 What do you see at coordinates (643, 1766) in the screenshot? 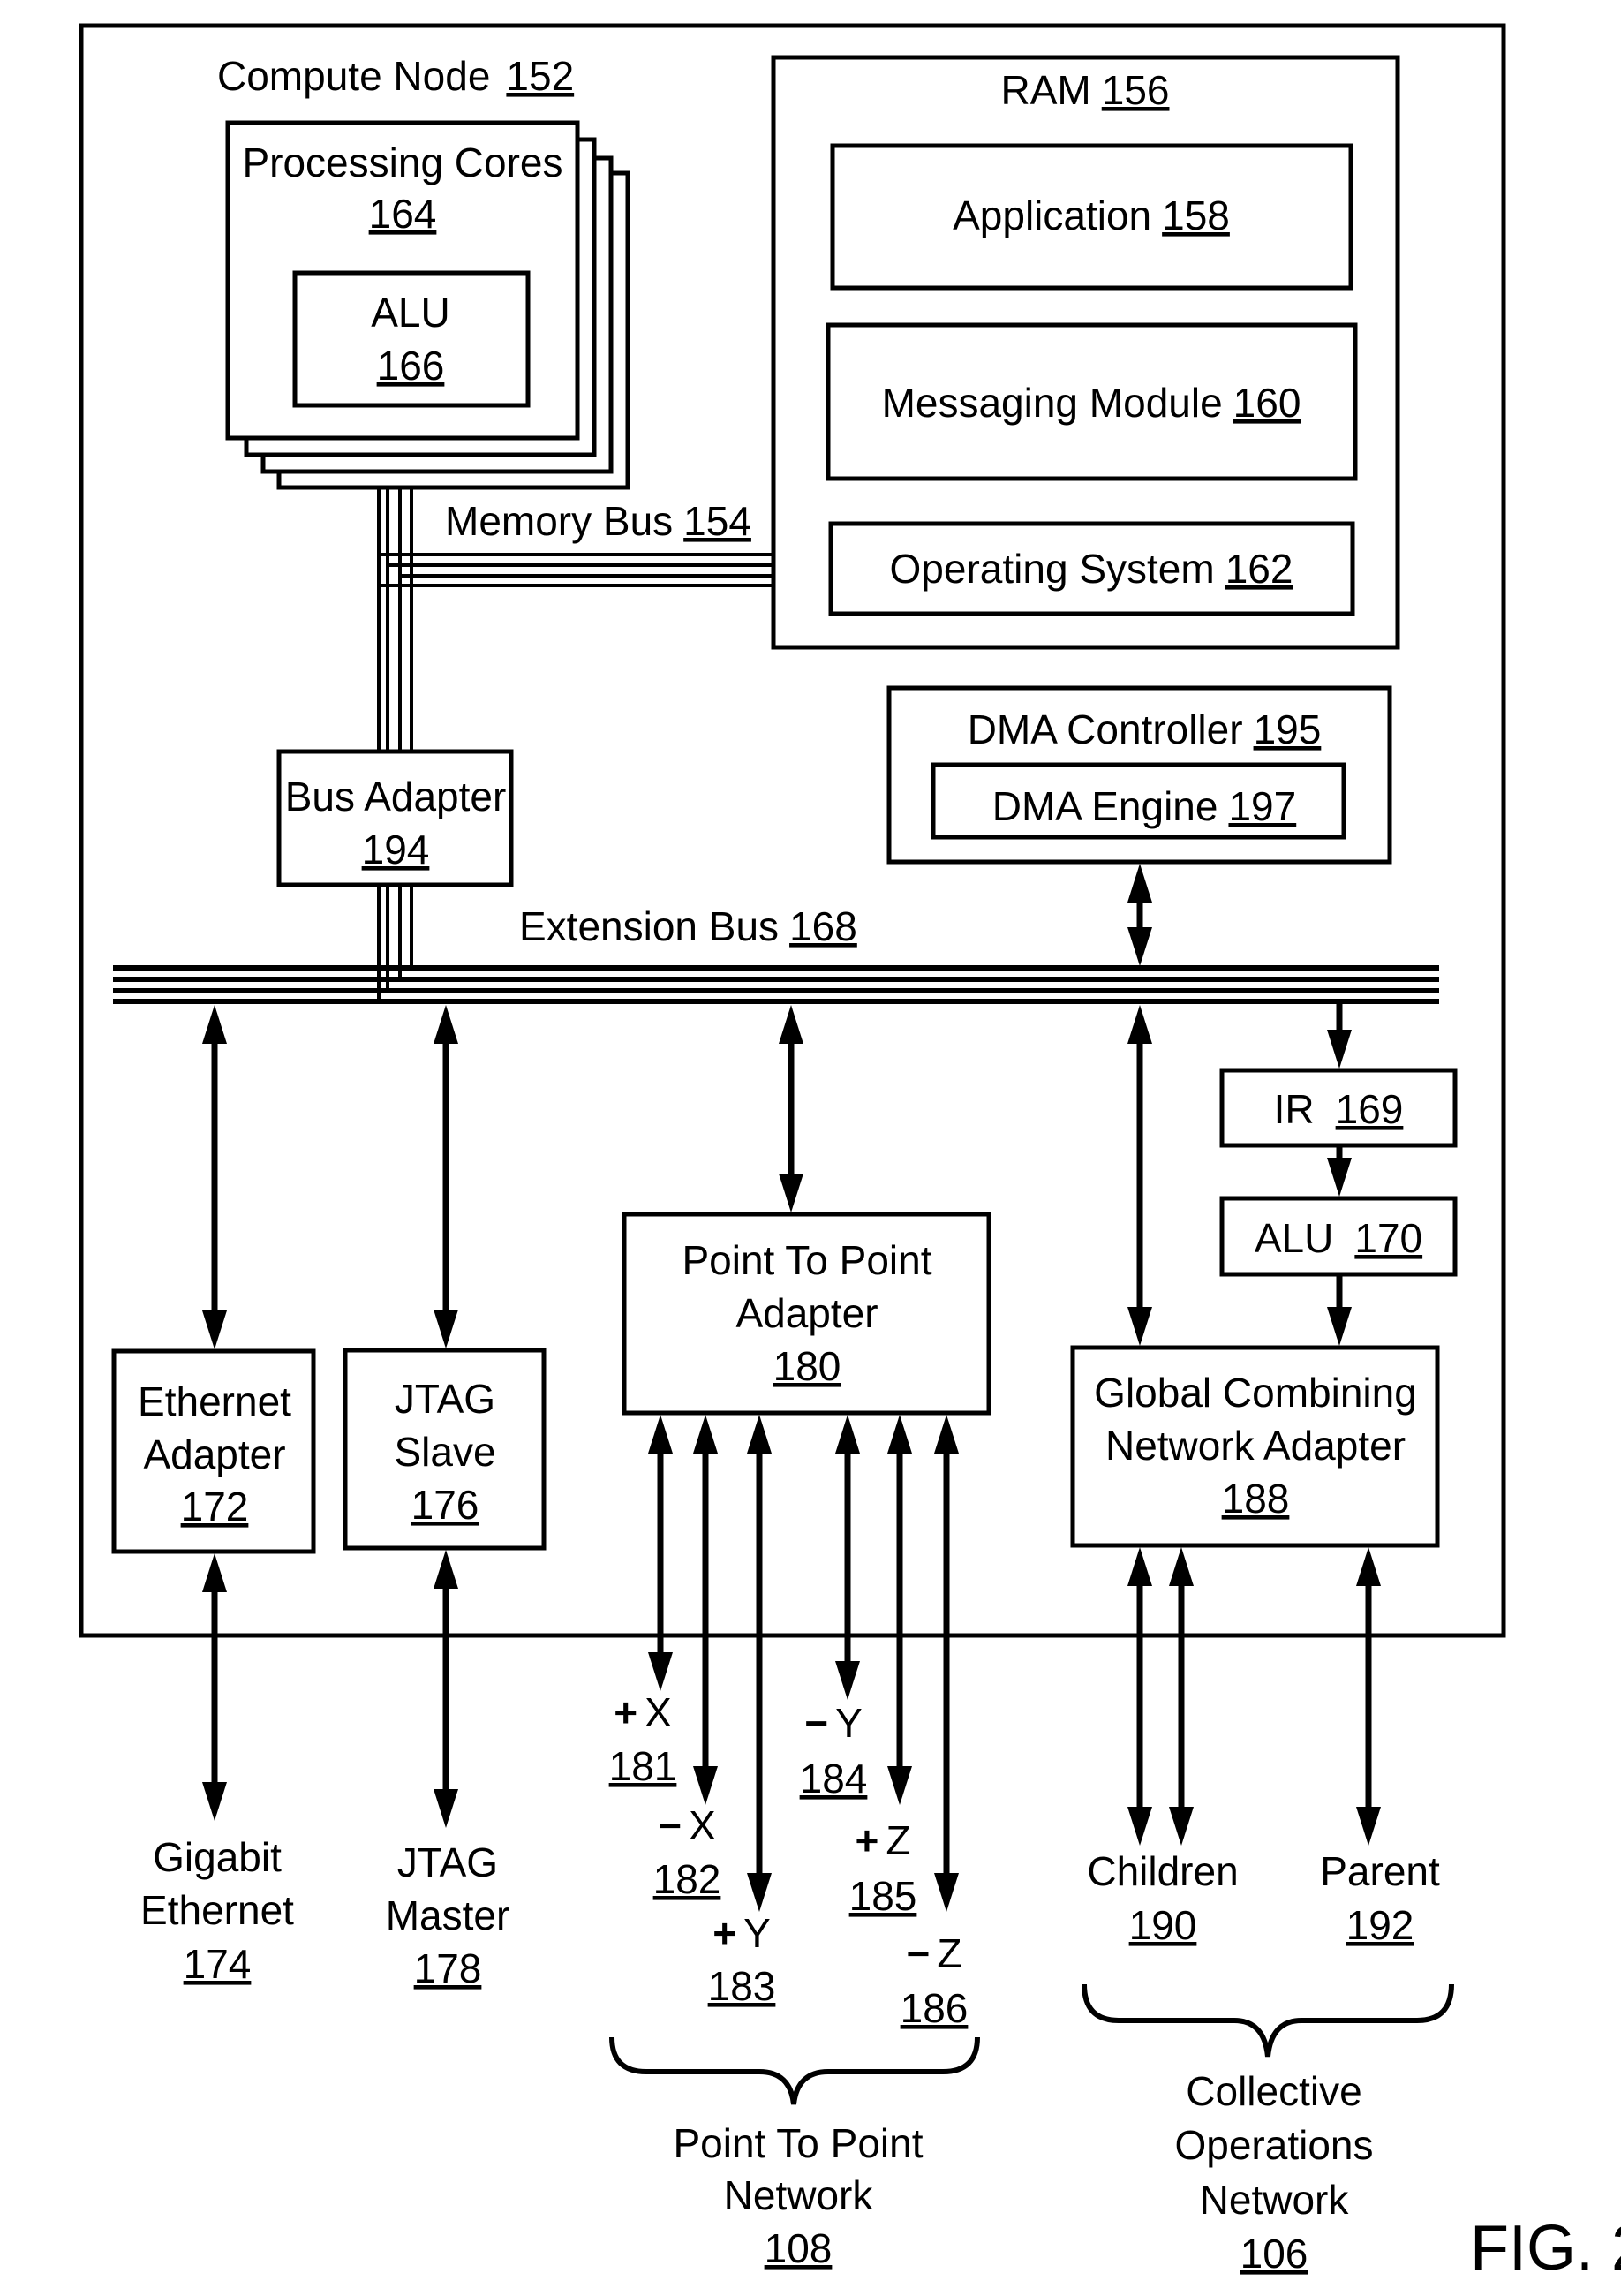
I see `svg-text: 181` at bounding box center [643, 1766].